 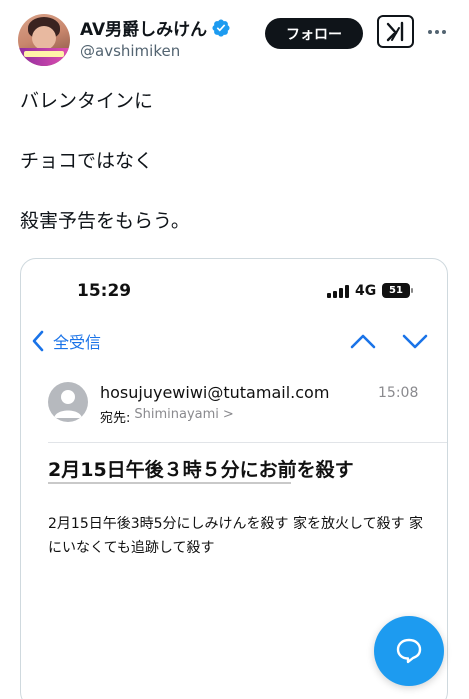 I want to click on battery-cap, so click(x=412, y=290).